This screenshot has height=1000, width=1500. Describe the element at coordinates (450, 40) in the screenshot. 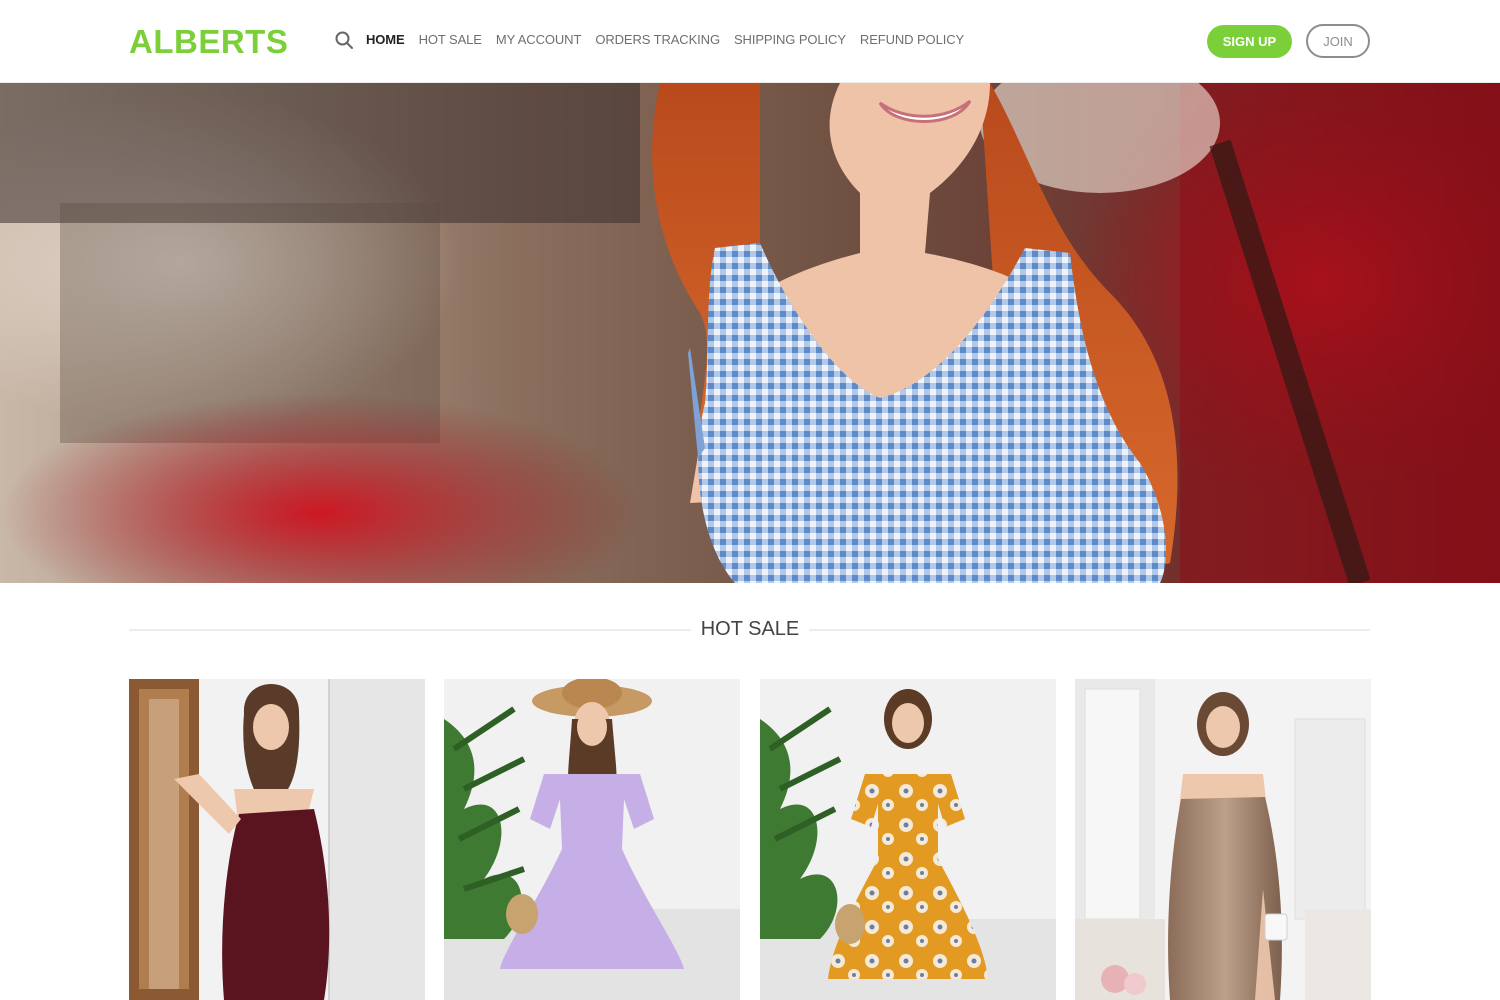

I see `nav-hot-sale: HOT SALE` at that location.